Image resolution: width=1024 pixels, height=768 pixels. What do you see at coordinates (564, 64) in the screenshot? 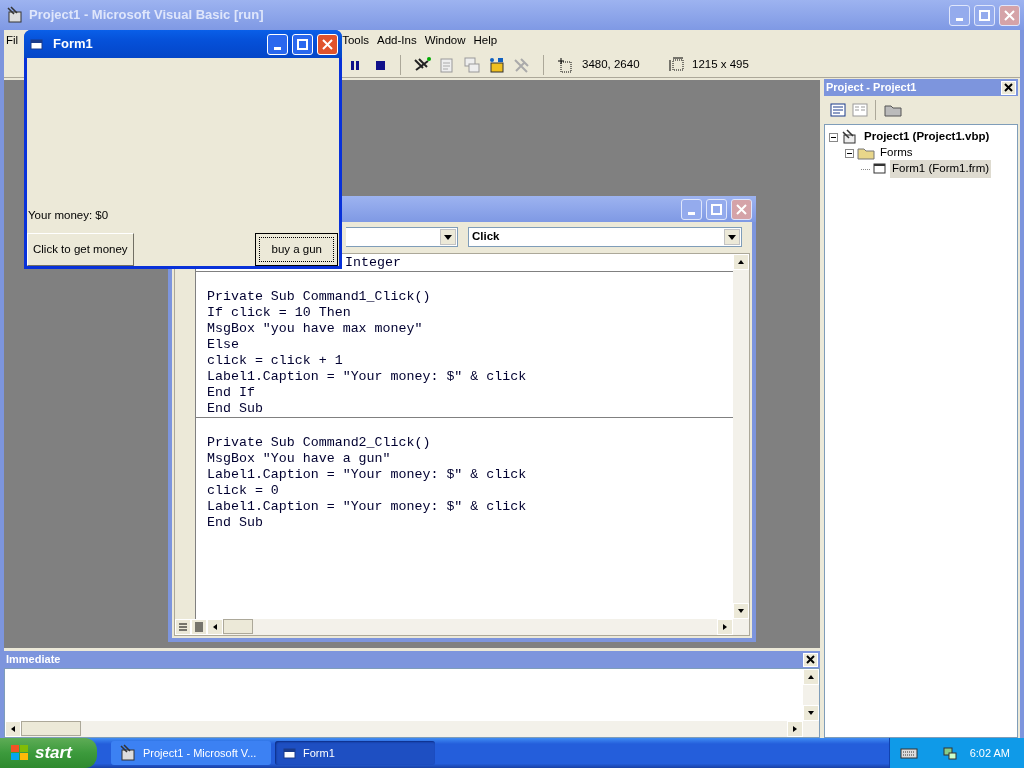
I see `position-icon` at bounding box center [564, 64].